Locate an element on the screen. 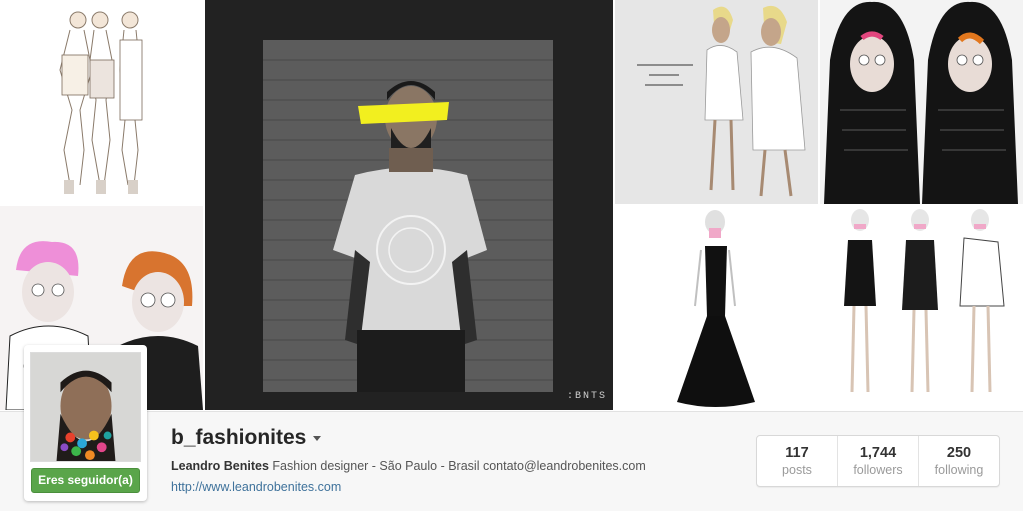 The width and height of the screenshot is (1023, 511). profile-website-link: http://www.leandrobenites.com is located at coordinates (256, 487).